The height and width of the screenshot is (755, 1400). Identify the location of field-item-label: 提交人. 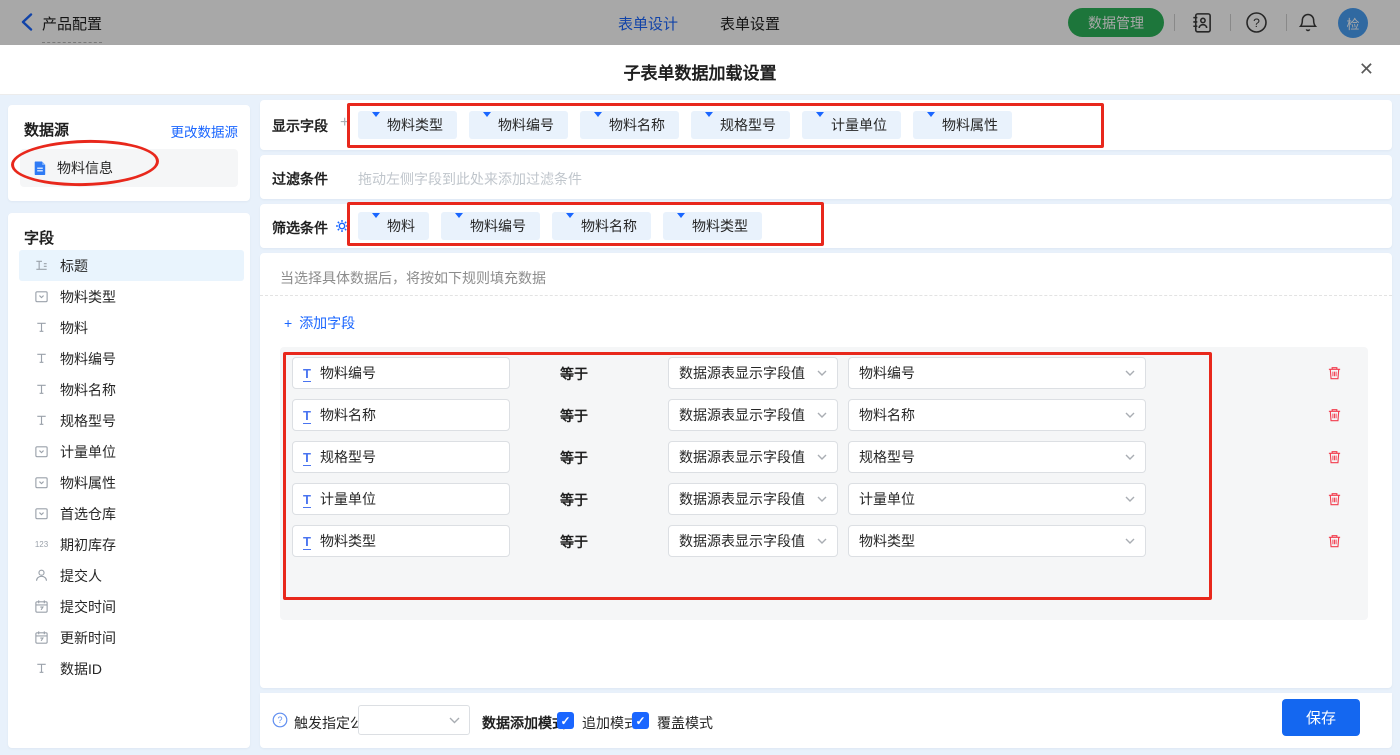
(81, 575).